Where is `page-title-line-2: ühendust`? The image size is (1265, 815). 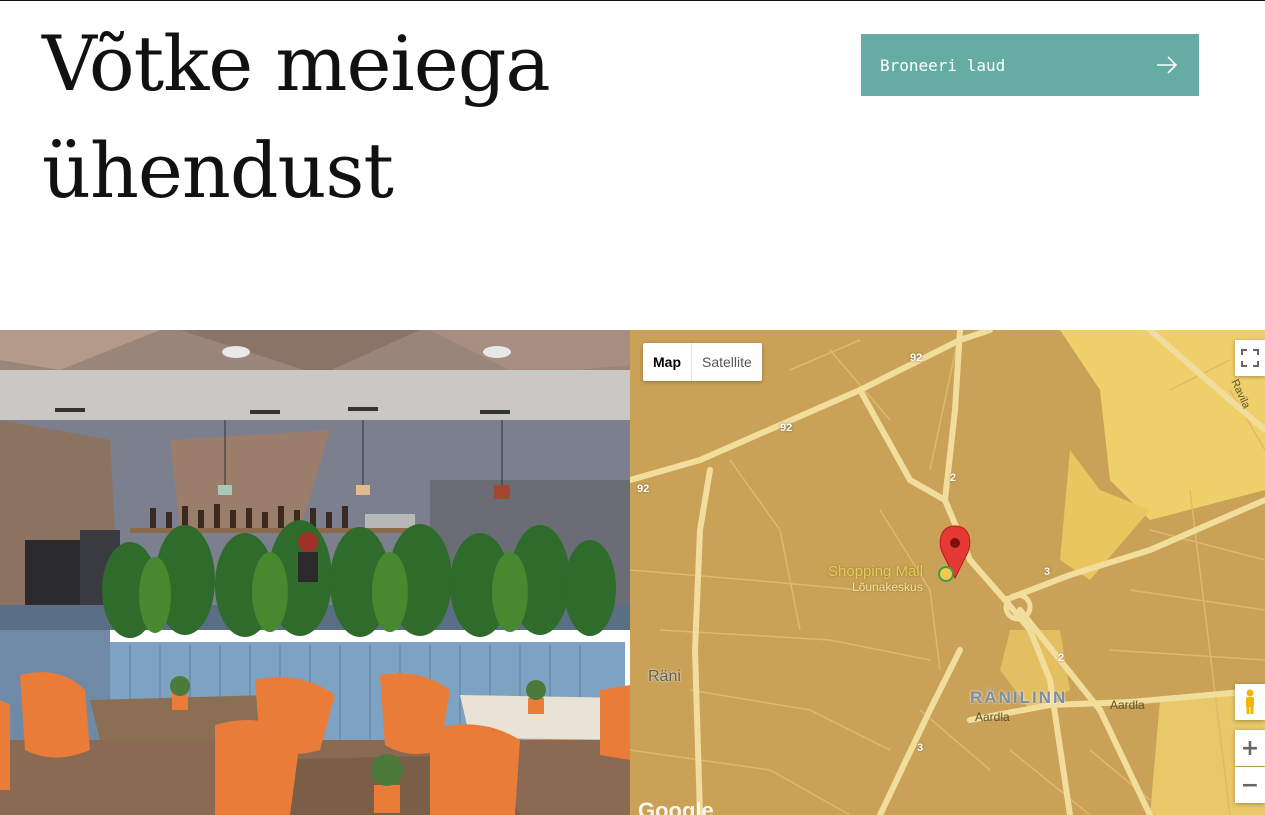 page-title-line-2: ühendust is located at coordinates (218, 170).